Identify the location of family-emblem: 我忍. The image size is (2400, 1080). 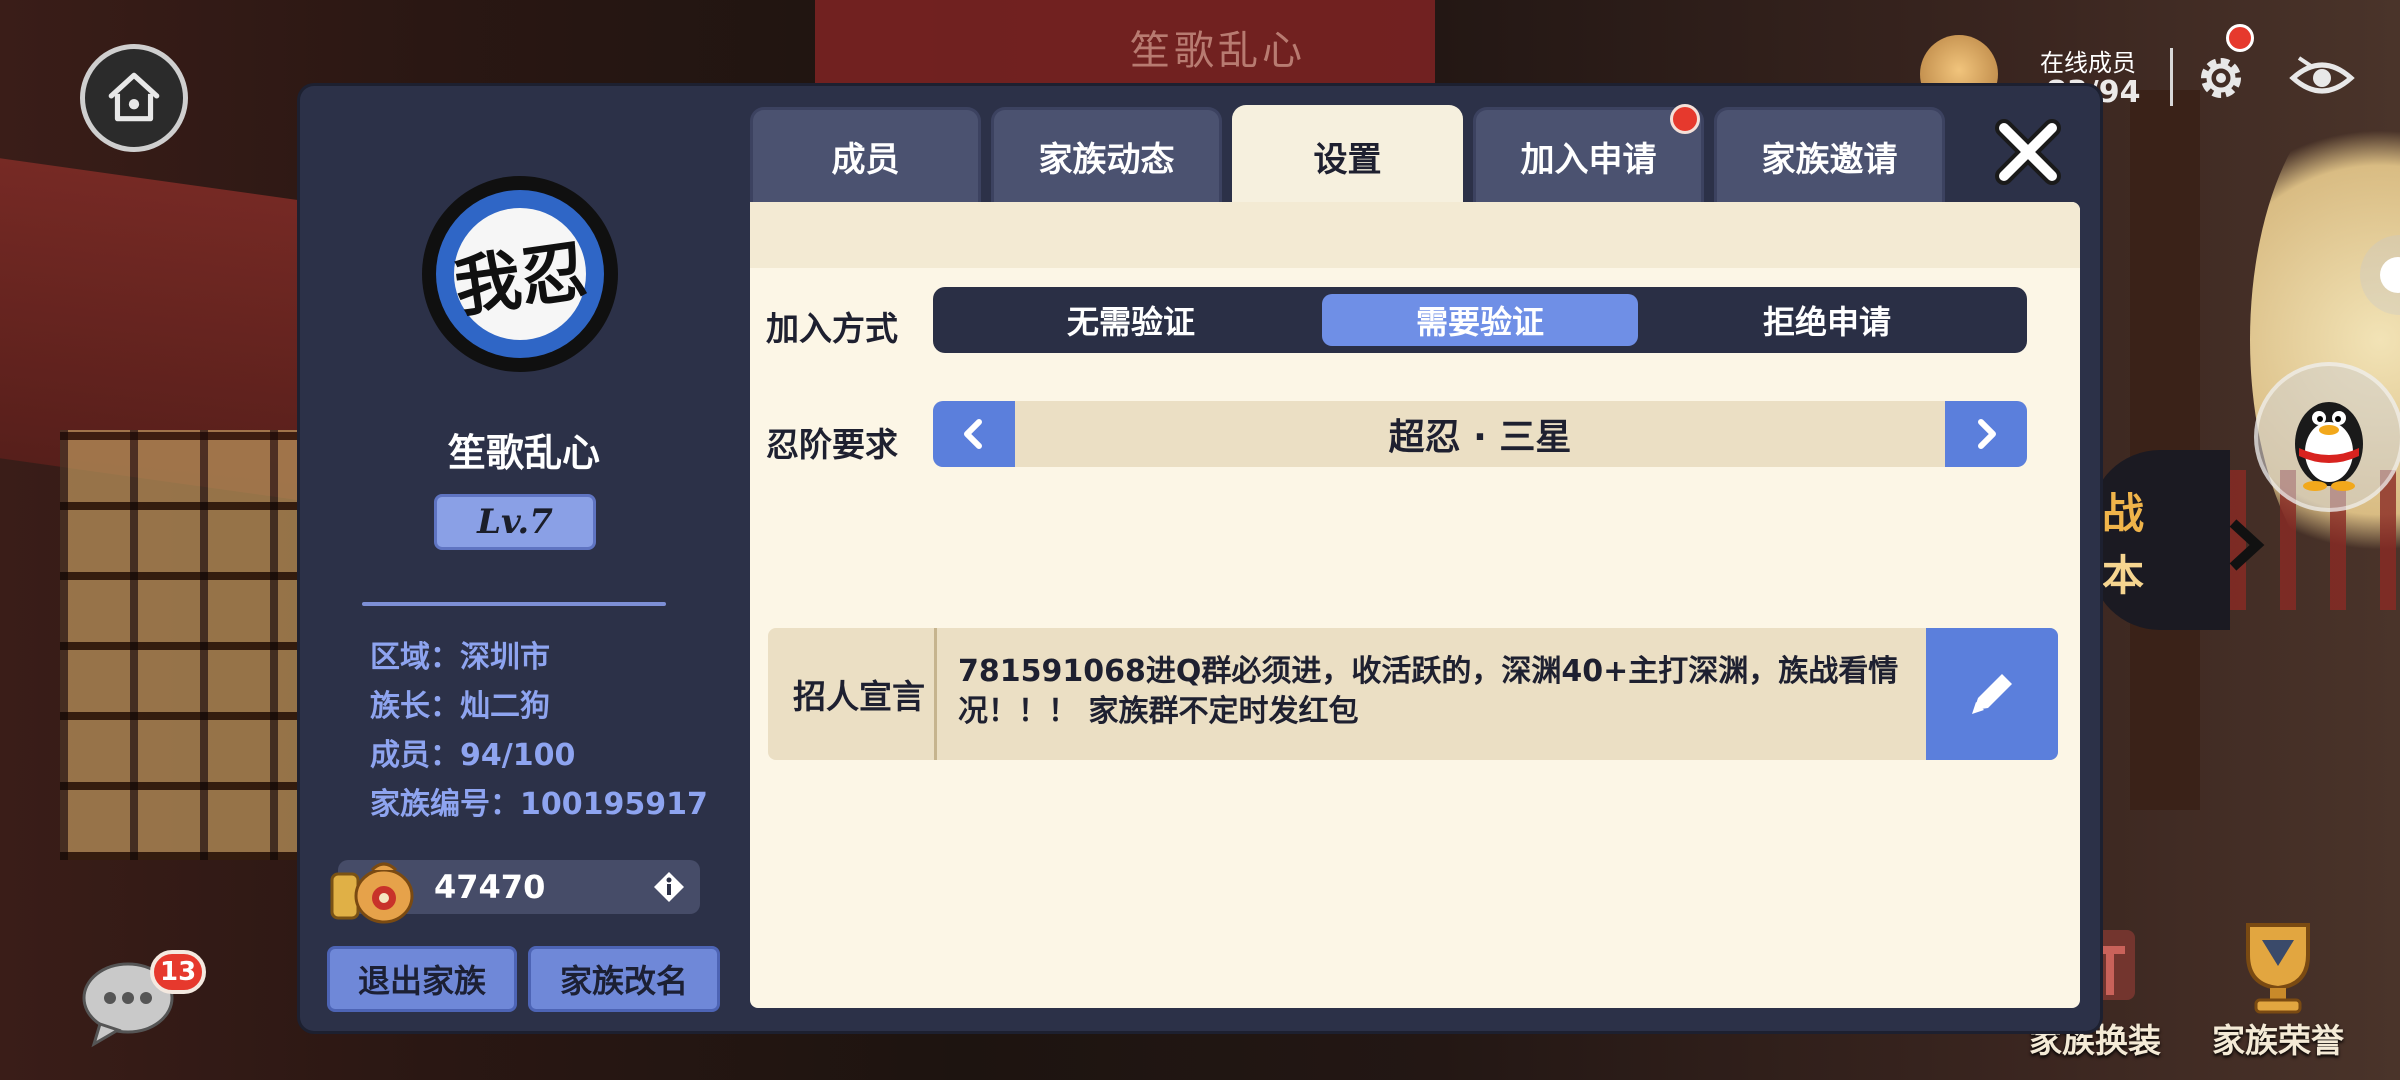
(520, 274).